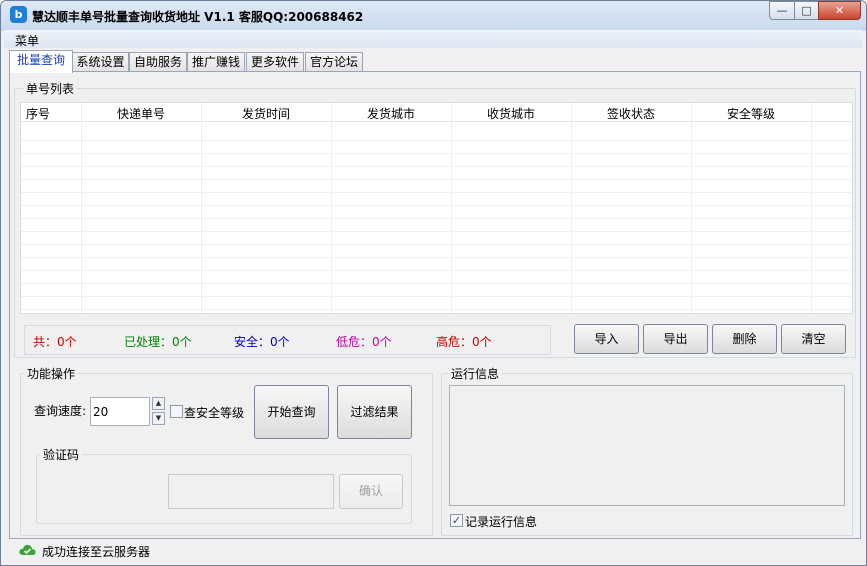  What do you see at coordinates (371, 491) in the screenshot?
I see `confirm-captcha-button: 确认` at bounding box center [371, 491].